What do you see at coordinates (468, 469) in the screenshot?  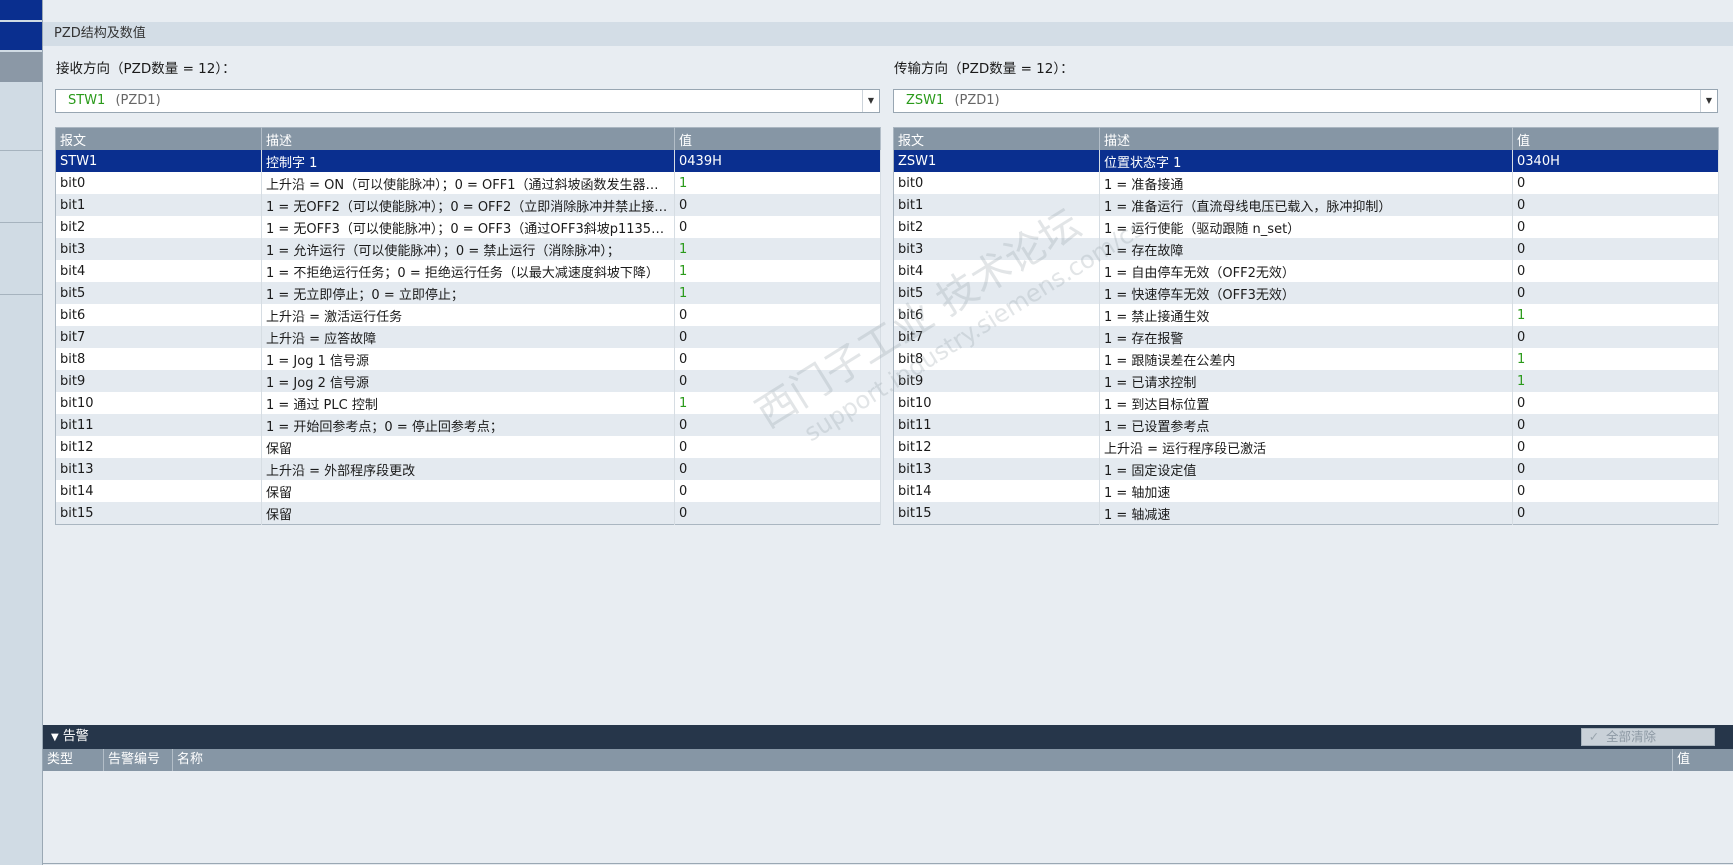 I see `table-row: bit13 上升沿 = 外部程序段更改 0` at bounding box center [468, 469].